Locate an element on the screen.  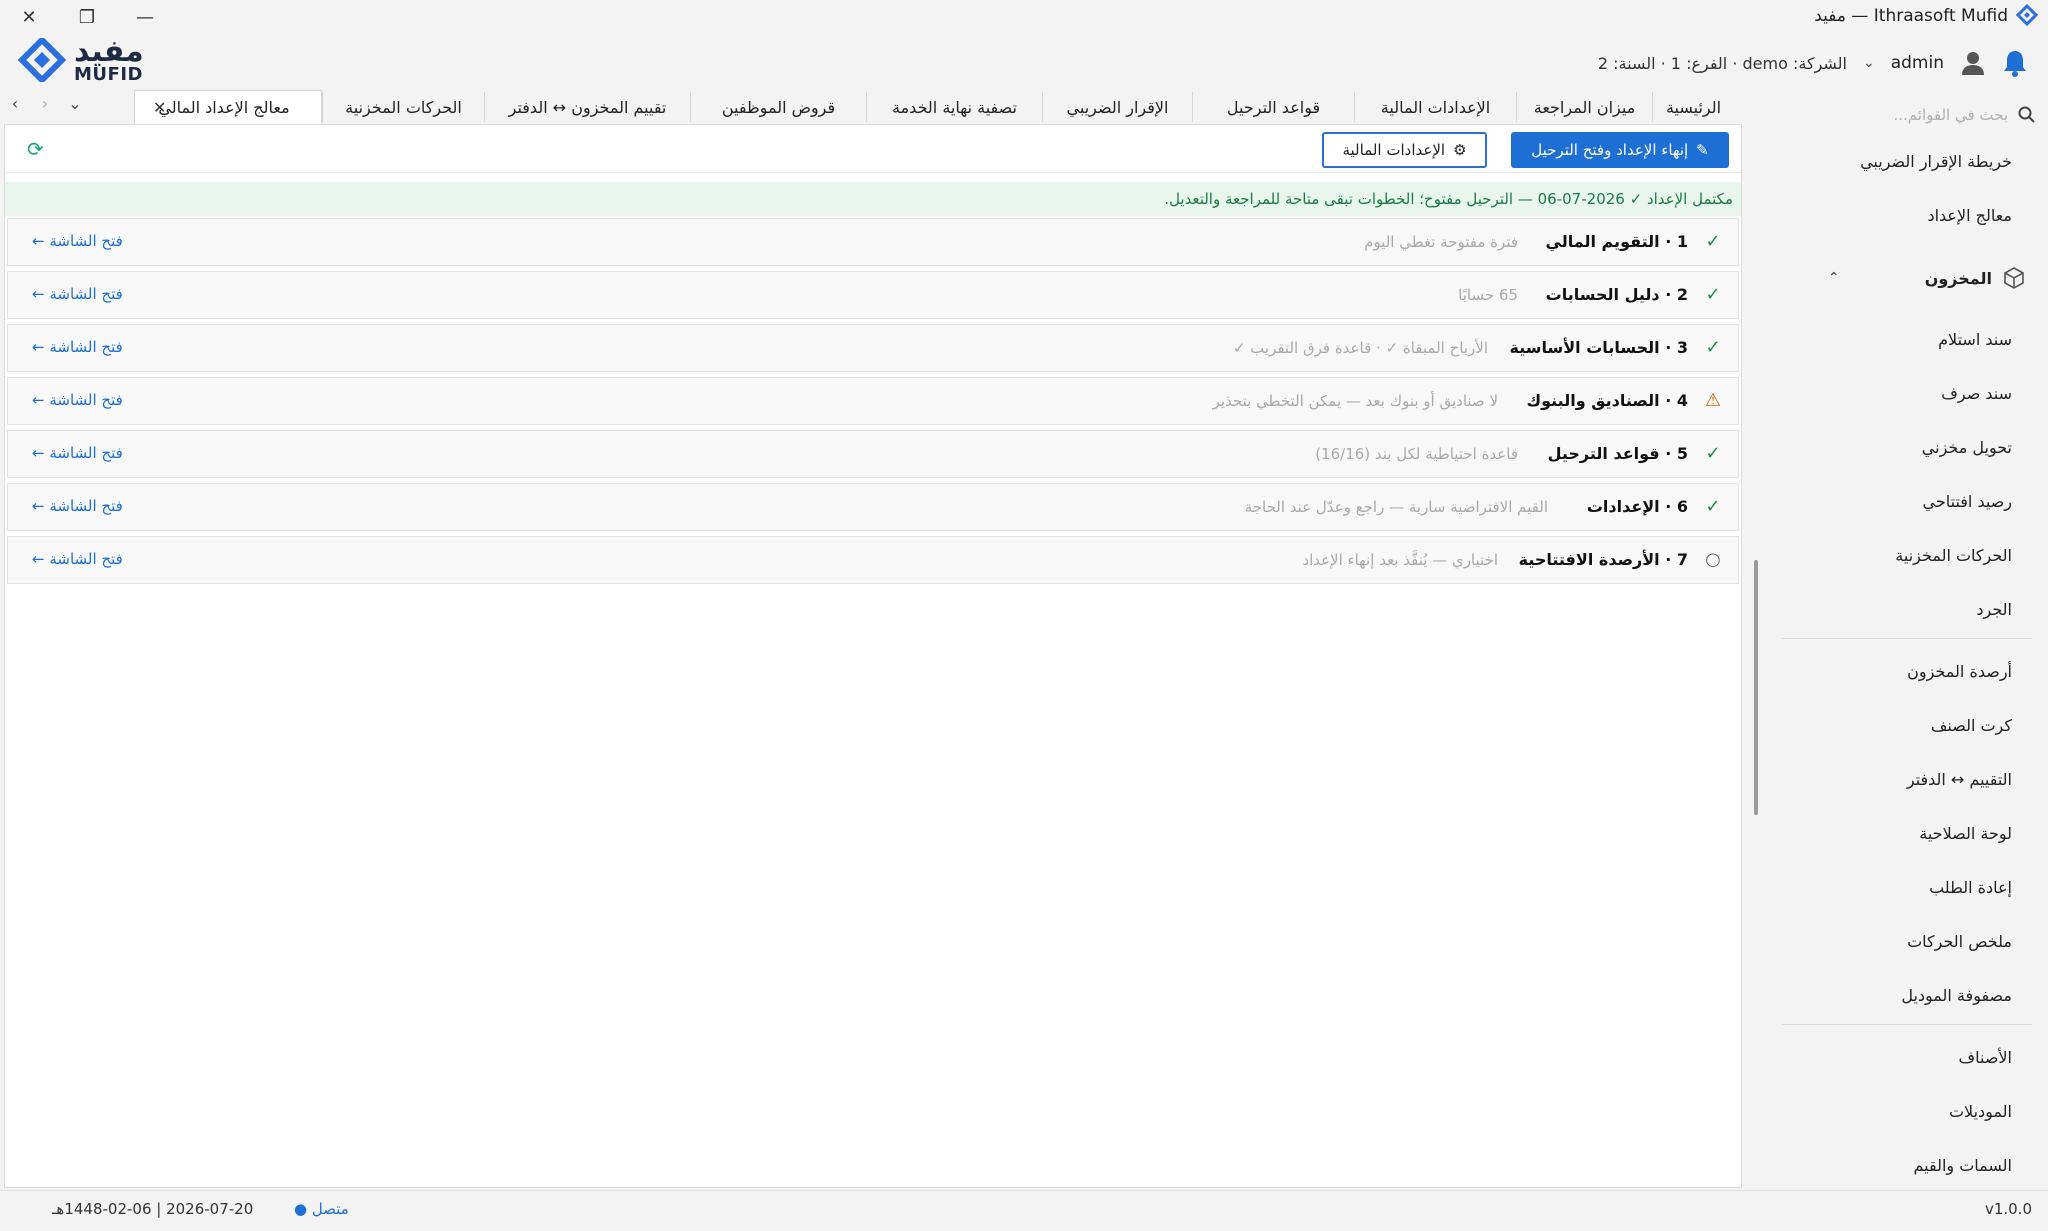
financial-settings-button: ⚙ الإعدادات المالية is located at coordinates (1404, 150).